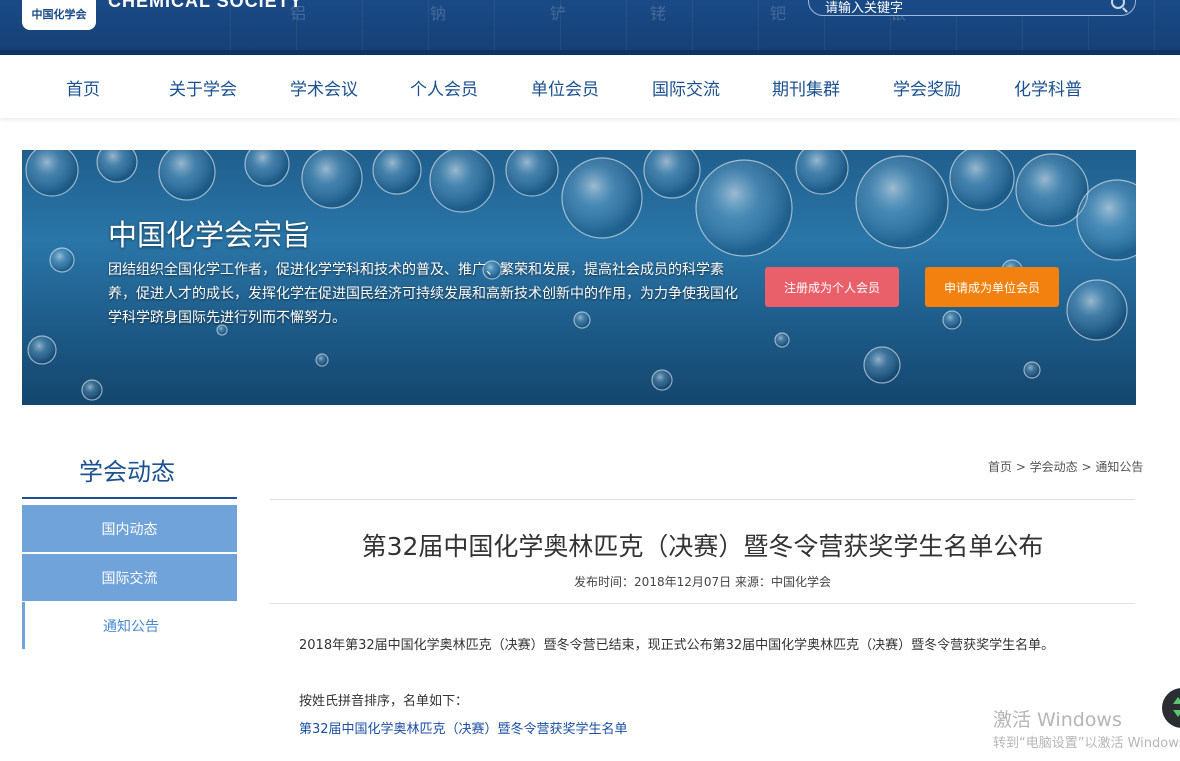 Image resolution: width=1180 pixels, height=761 pixels. I want to click on apply-unit-member-button: 申请成为单位会员, so click(992, 287).